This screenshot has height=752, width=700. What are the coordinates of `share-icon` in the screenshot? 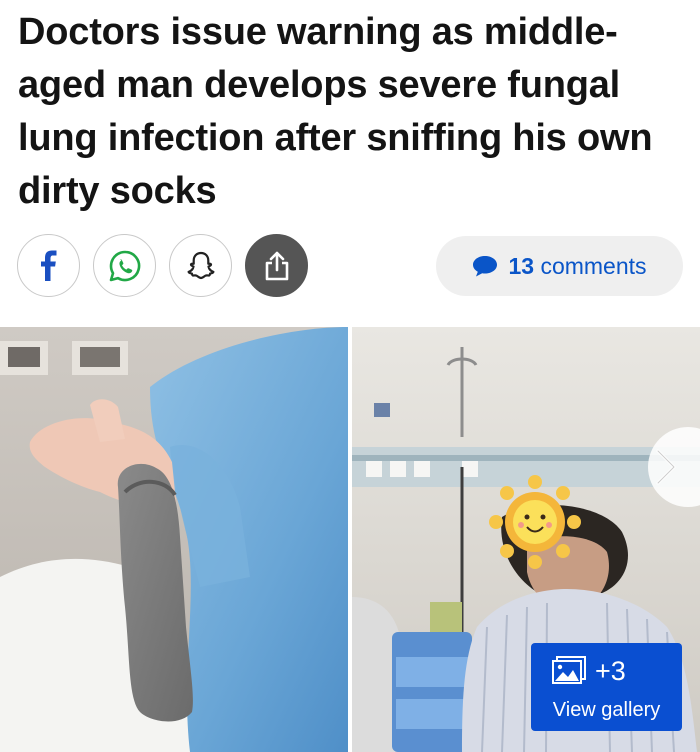 It's located at (276, 265).